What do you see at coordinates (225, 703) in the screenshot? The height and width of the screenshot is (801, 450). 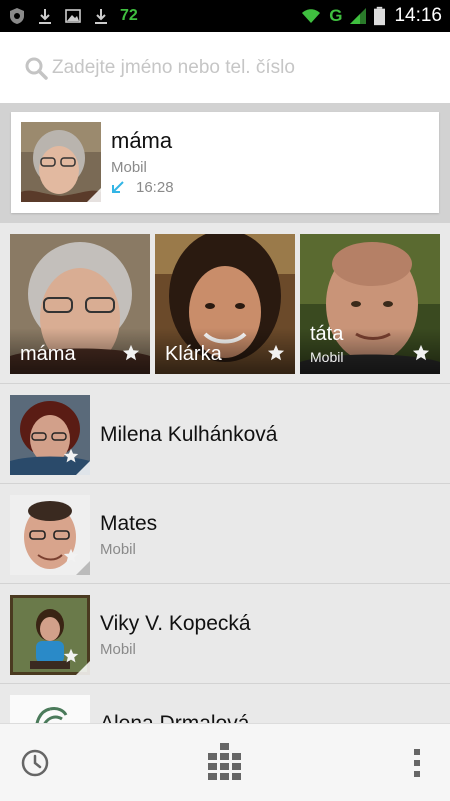 I see `list-item: Alena Drmalová` at bounding box center [225, 703].